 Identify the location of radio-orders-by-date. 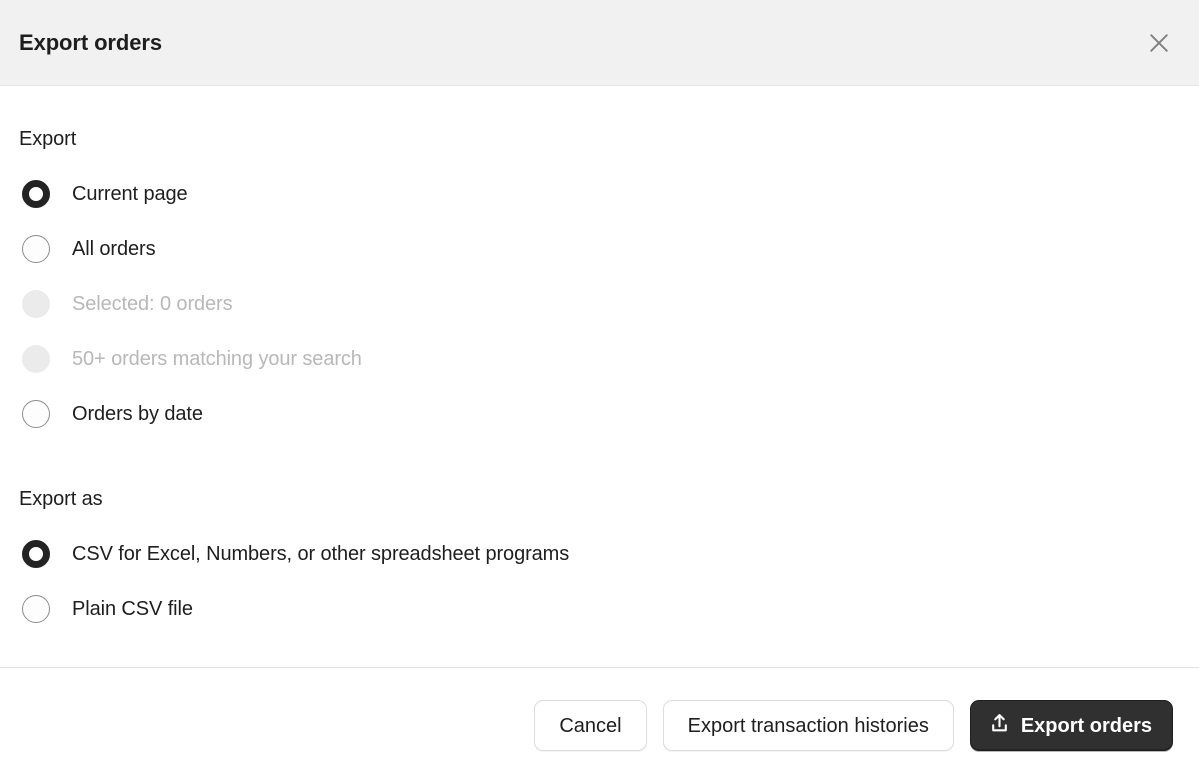
(36, 413).